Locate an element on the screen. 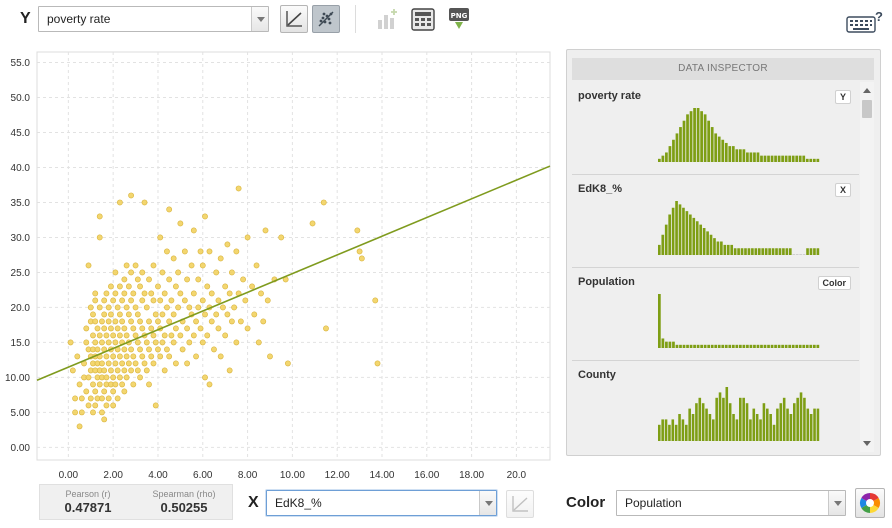  x-regression-button is located at coordinates (520, 504).